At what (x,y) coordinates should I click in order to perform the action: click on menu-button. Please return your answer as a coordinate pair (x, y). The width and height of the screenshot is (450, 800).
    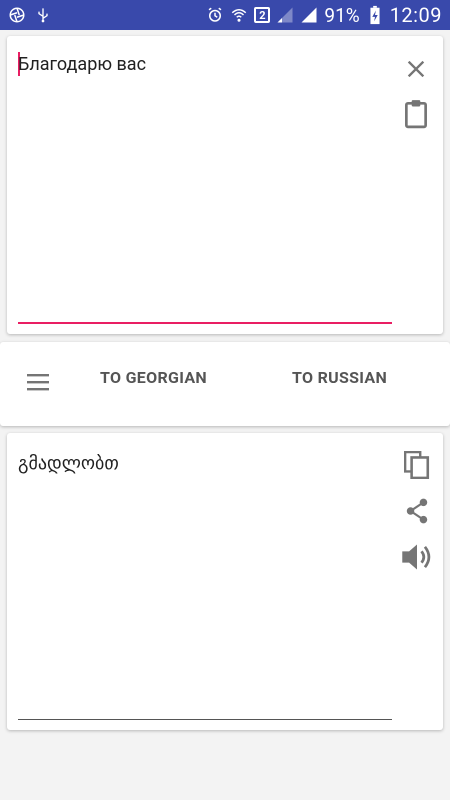
    Looking at the image, I should click on (38, 384).